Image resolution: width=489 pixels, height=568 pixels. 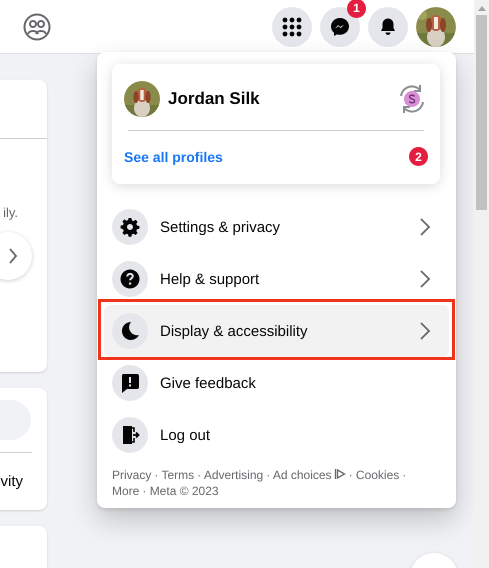 I want to click on footer-link: Advertising, so click(x=234, y=475).